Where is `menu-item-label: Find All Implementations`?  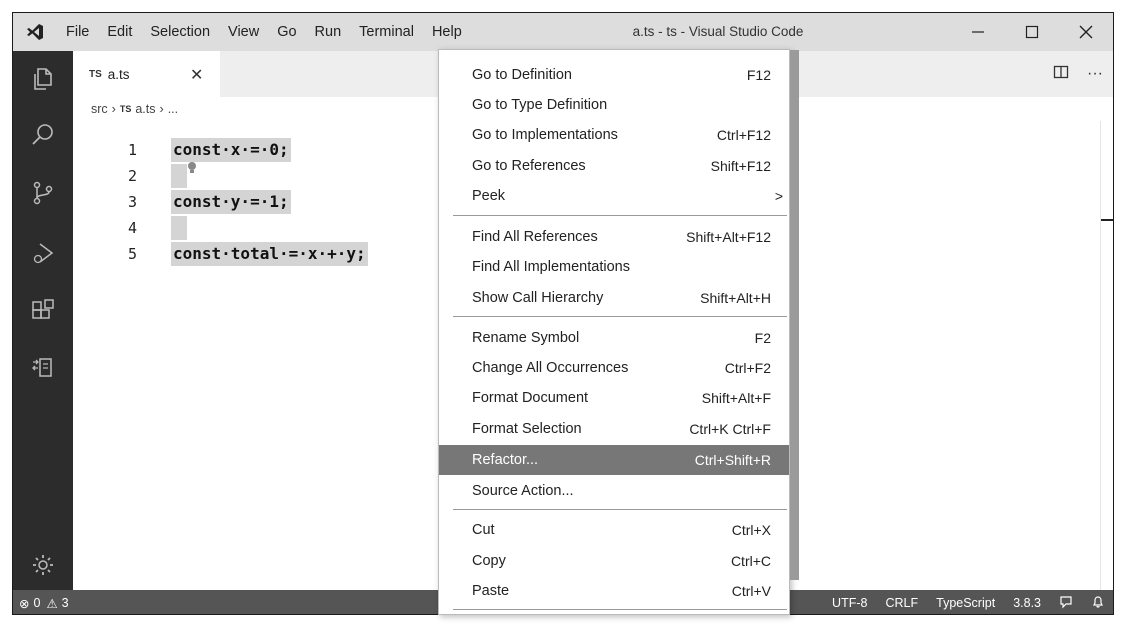 menu-item-label: Find All Implementations is located at coordinates (551, 267).